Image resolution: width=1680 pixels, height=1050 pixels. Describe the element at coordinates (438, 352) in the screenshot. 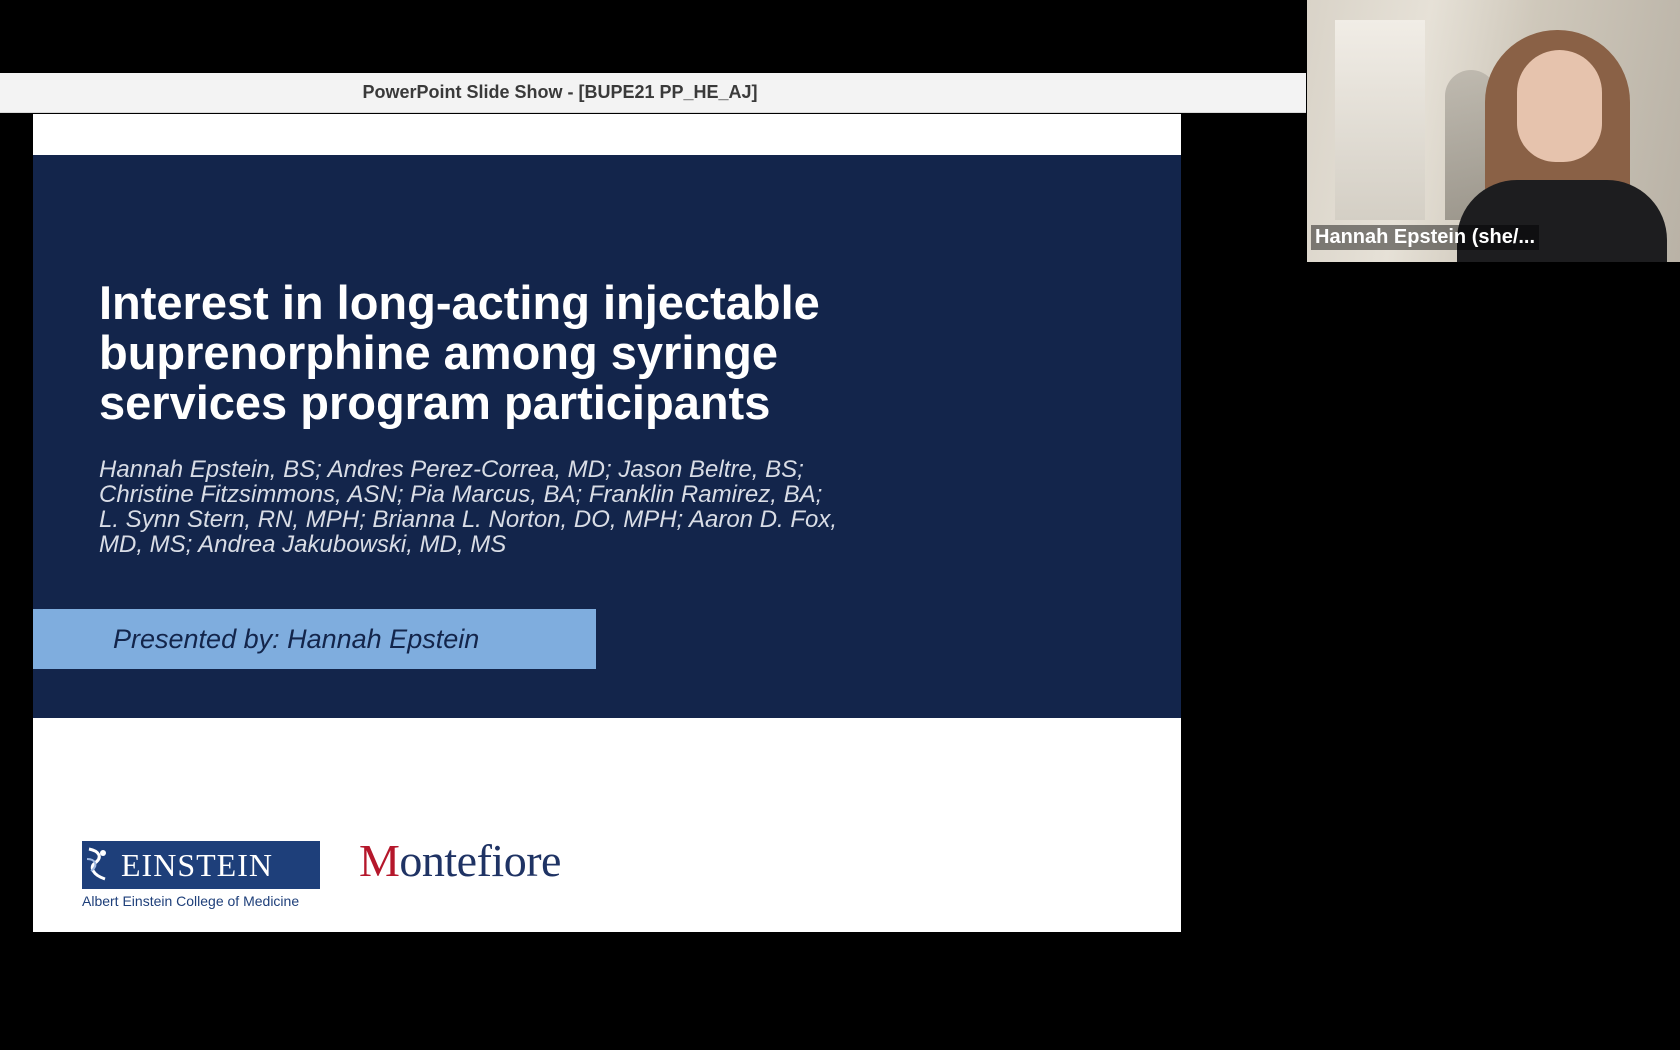

I see `slide-title-line: buprenorphine among syringe` at that location.